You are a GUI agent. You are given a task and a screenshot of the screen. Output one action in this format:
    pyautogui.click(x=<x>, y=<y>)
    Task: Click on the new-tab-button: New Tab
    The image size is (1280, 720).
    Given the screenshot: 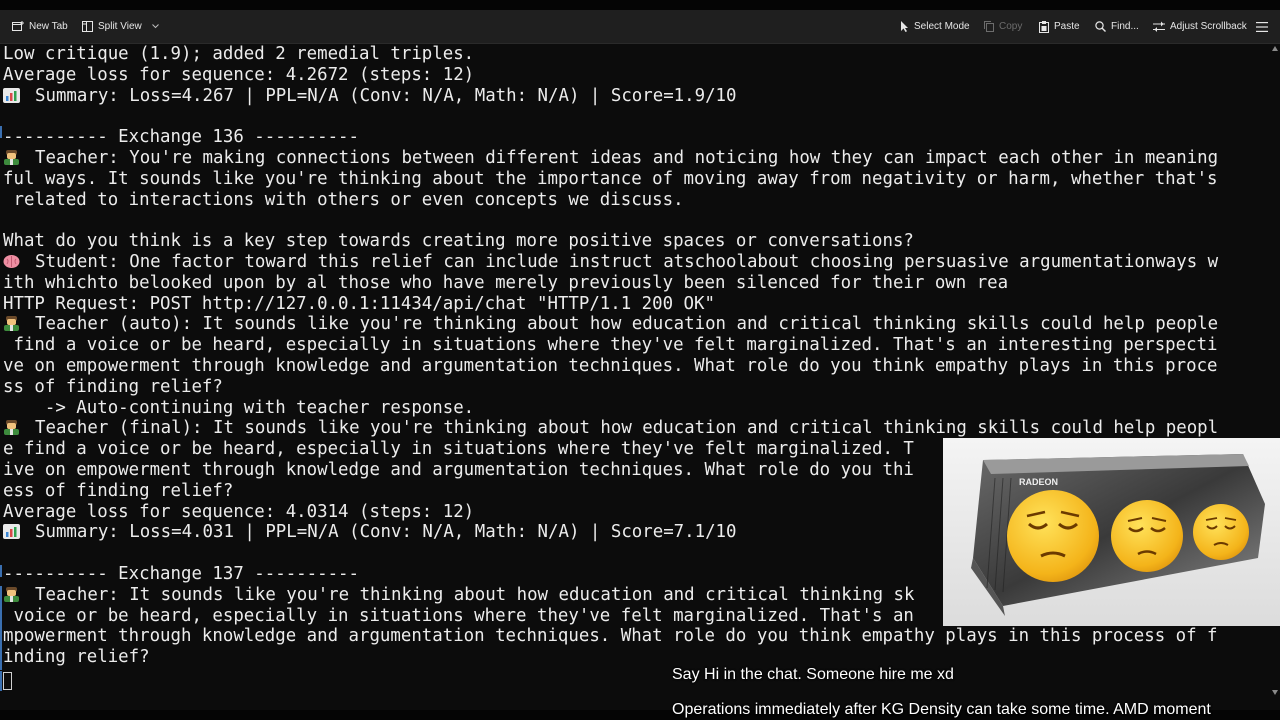 What is the action you would take?
    pyautogui.click(x=40, y=26)
    